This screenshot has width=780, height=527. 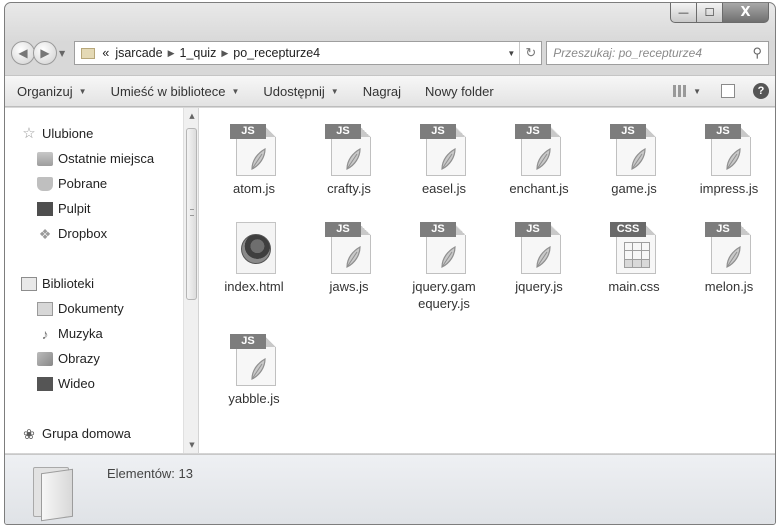 What do you see at coordinates (254, 152) in the screenshot?
I see `file-item: JS atom.js` at bounding box center [254, 152].